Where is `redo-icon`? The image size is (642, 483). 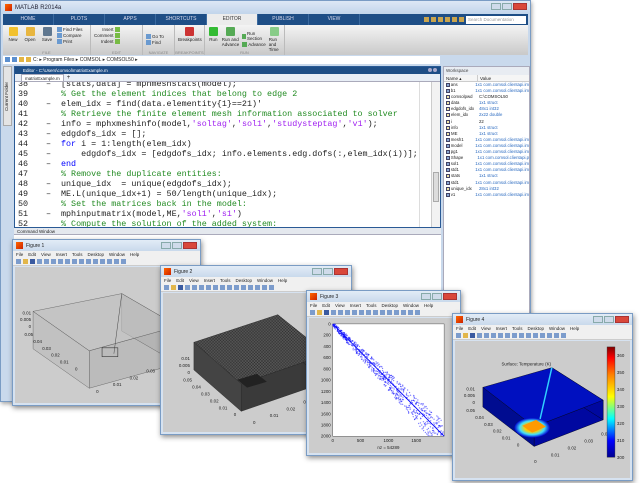
redo-icon is located at coordinates (461, 19).